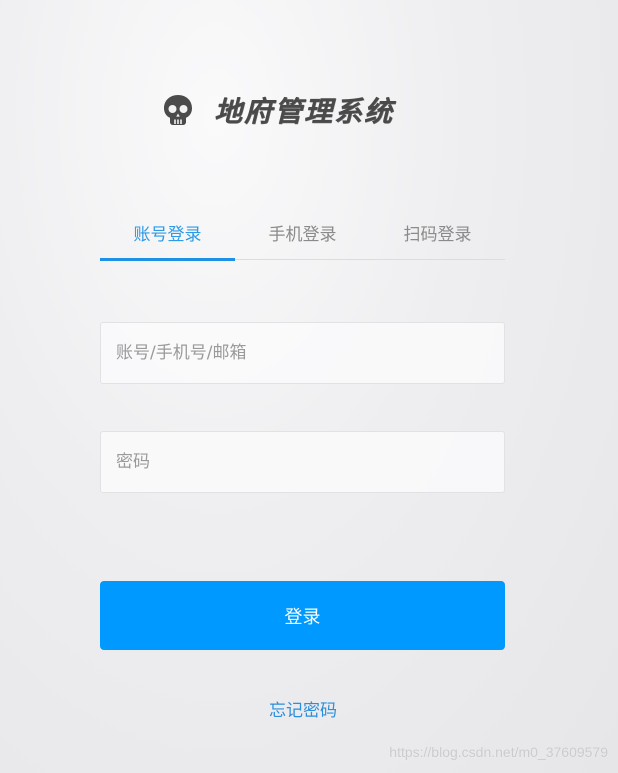  I want to click on password-input, so click(302, 462).